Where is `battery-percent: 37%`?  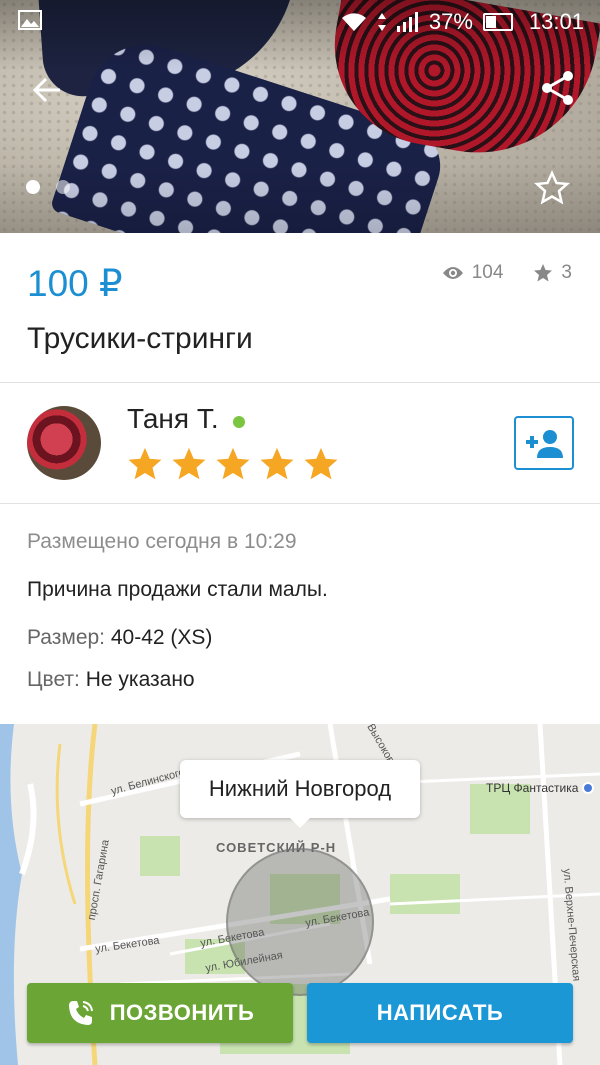
battery-percent: 37% is located at coordinates (450, 21).